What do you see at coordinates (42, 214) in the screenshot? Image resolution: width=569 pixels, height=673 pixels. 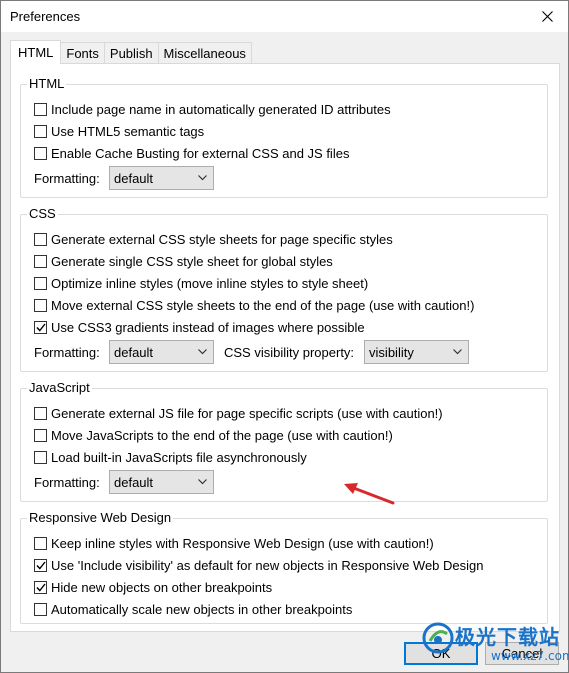 I see `css-group-legend: CSS` at bounding box center [42, 214].